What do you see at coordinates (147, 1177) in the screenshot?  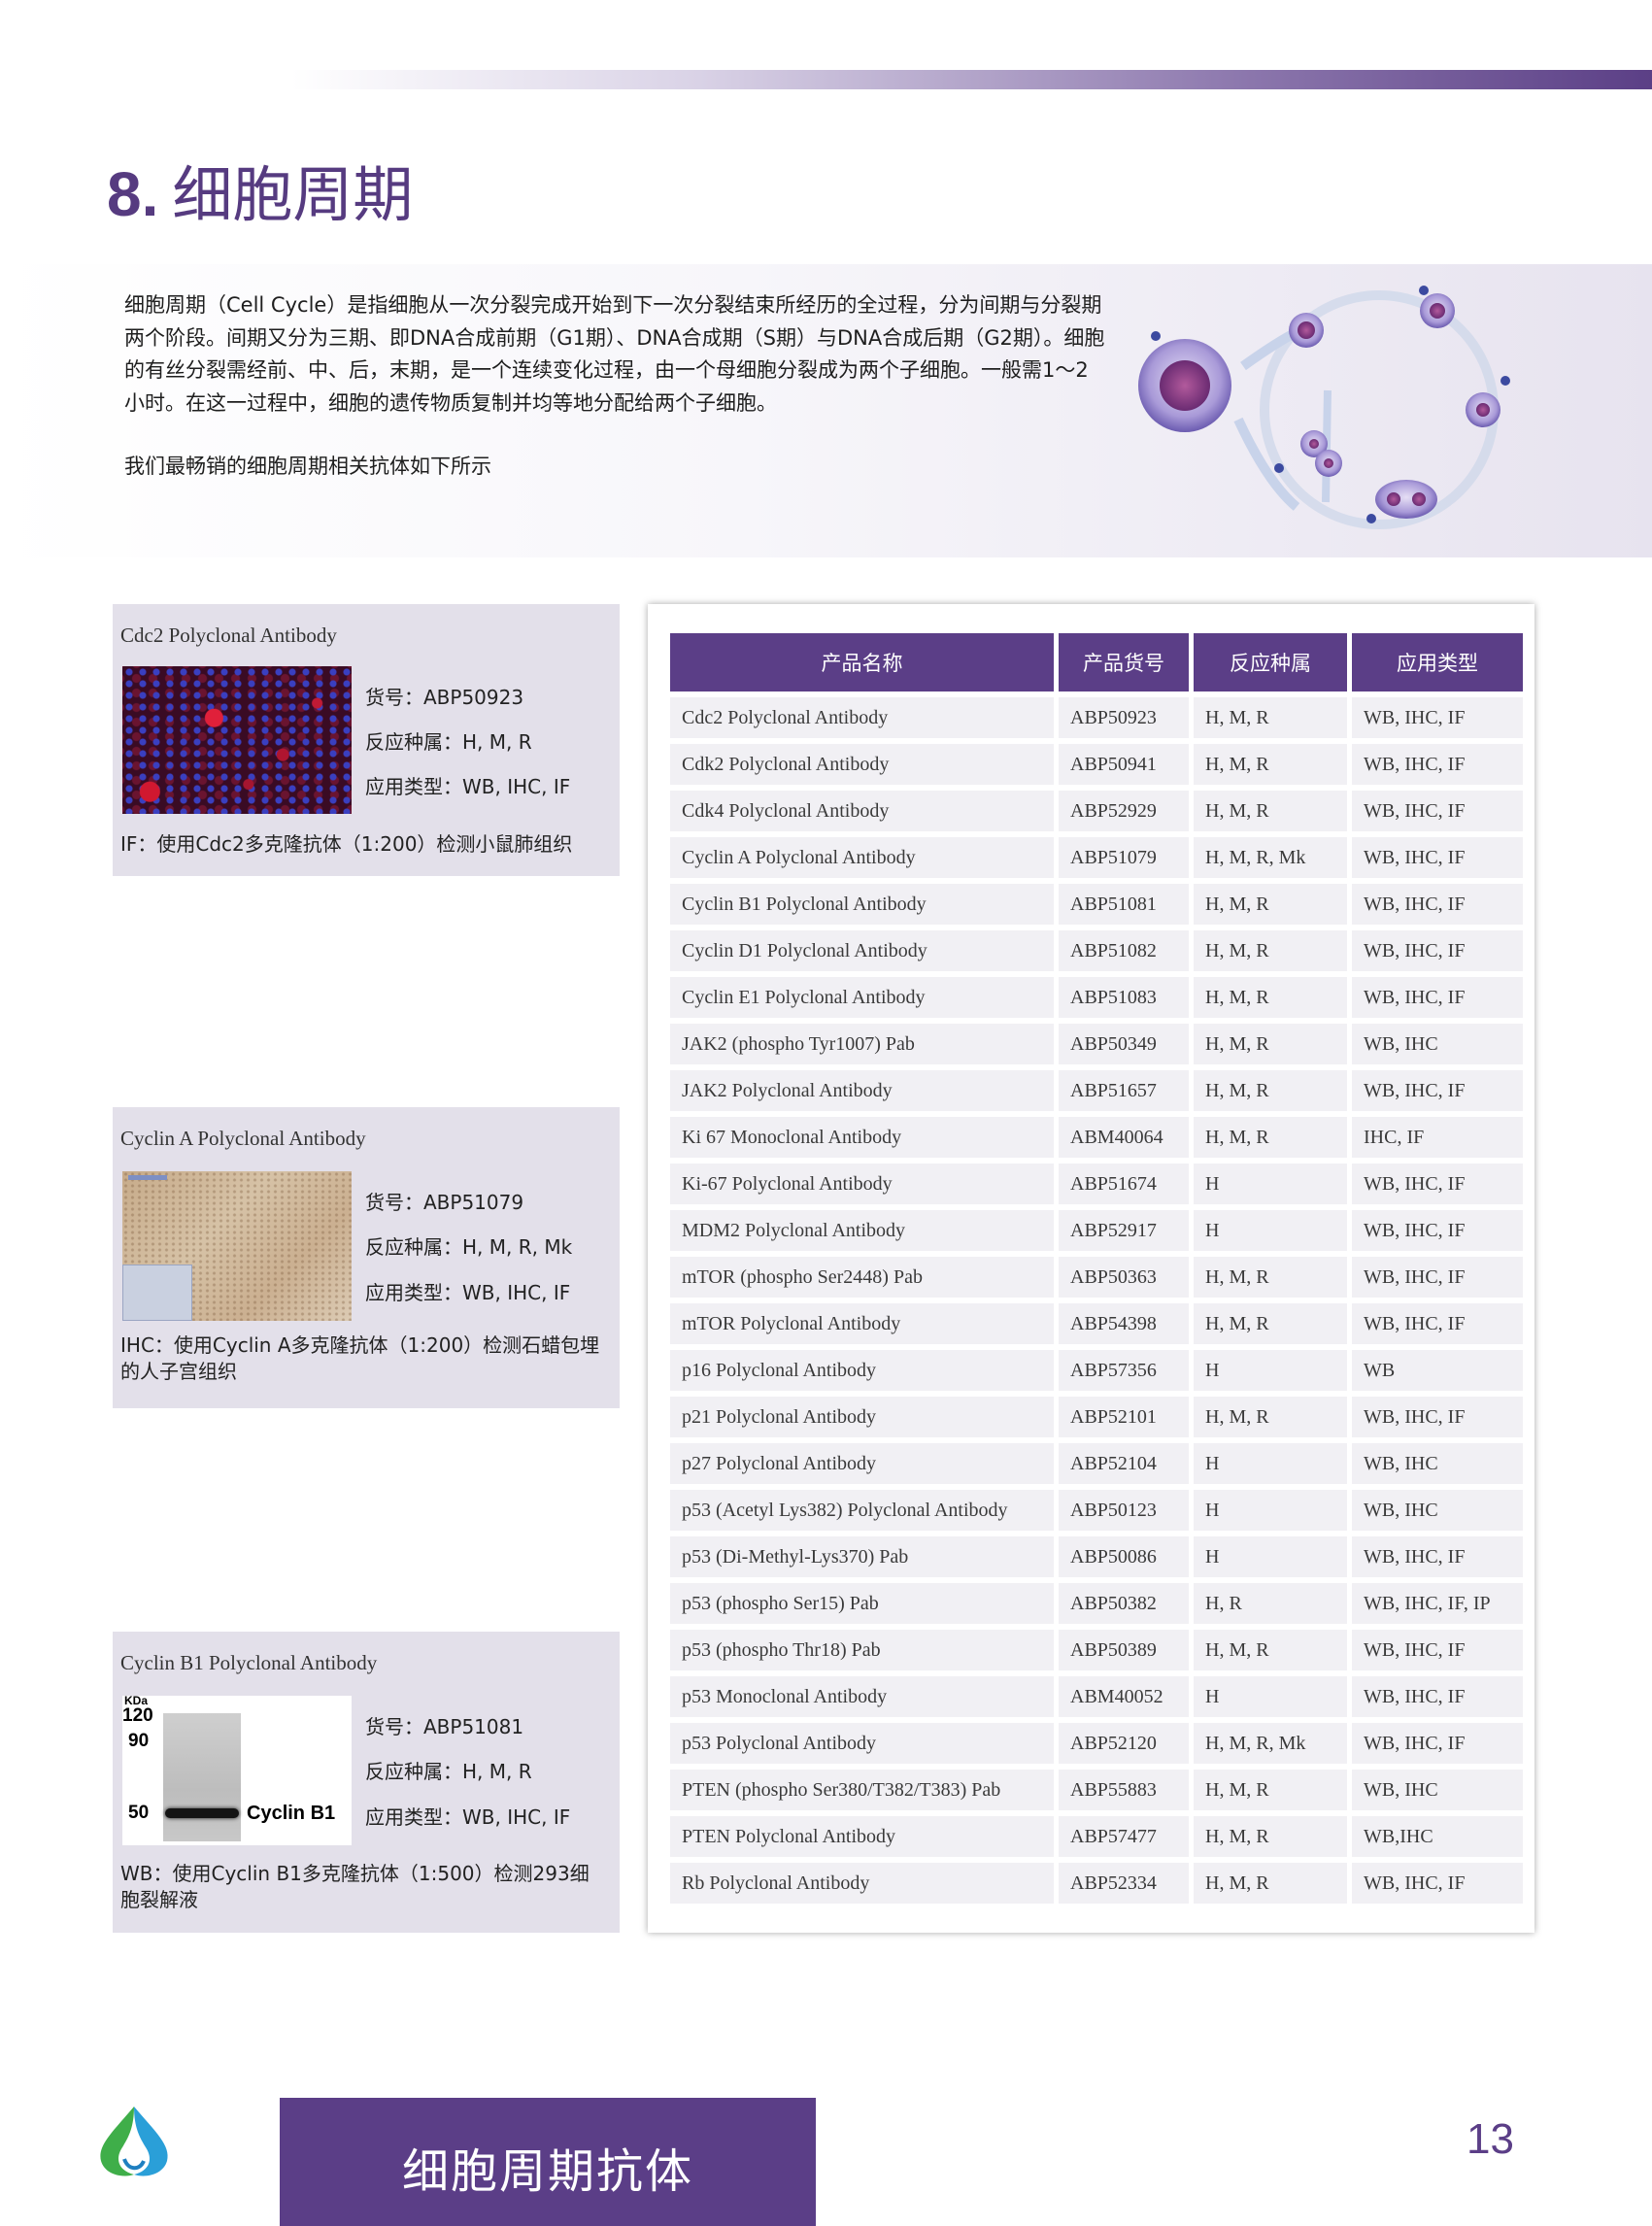 I see `scale-bar` at bounding box center [147, 1177].